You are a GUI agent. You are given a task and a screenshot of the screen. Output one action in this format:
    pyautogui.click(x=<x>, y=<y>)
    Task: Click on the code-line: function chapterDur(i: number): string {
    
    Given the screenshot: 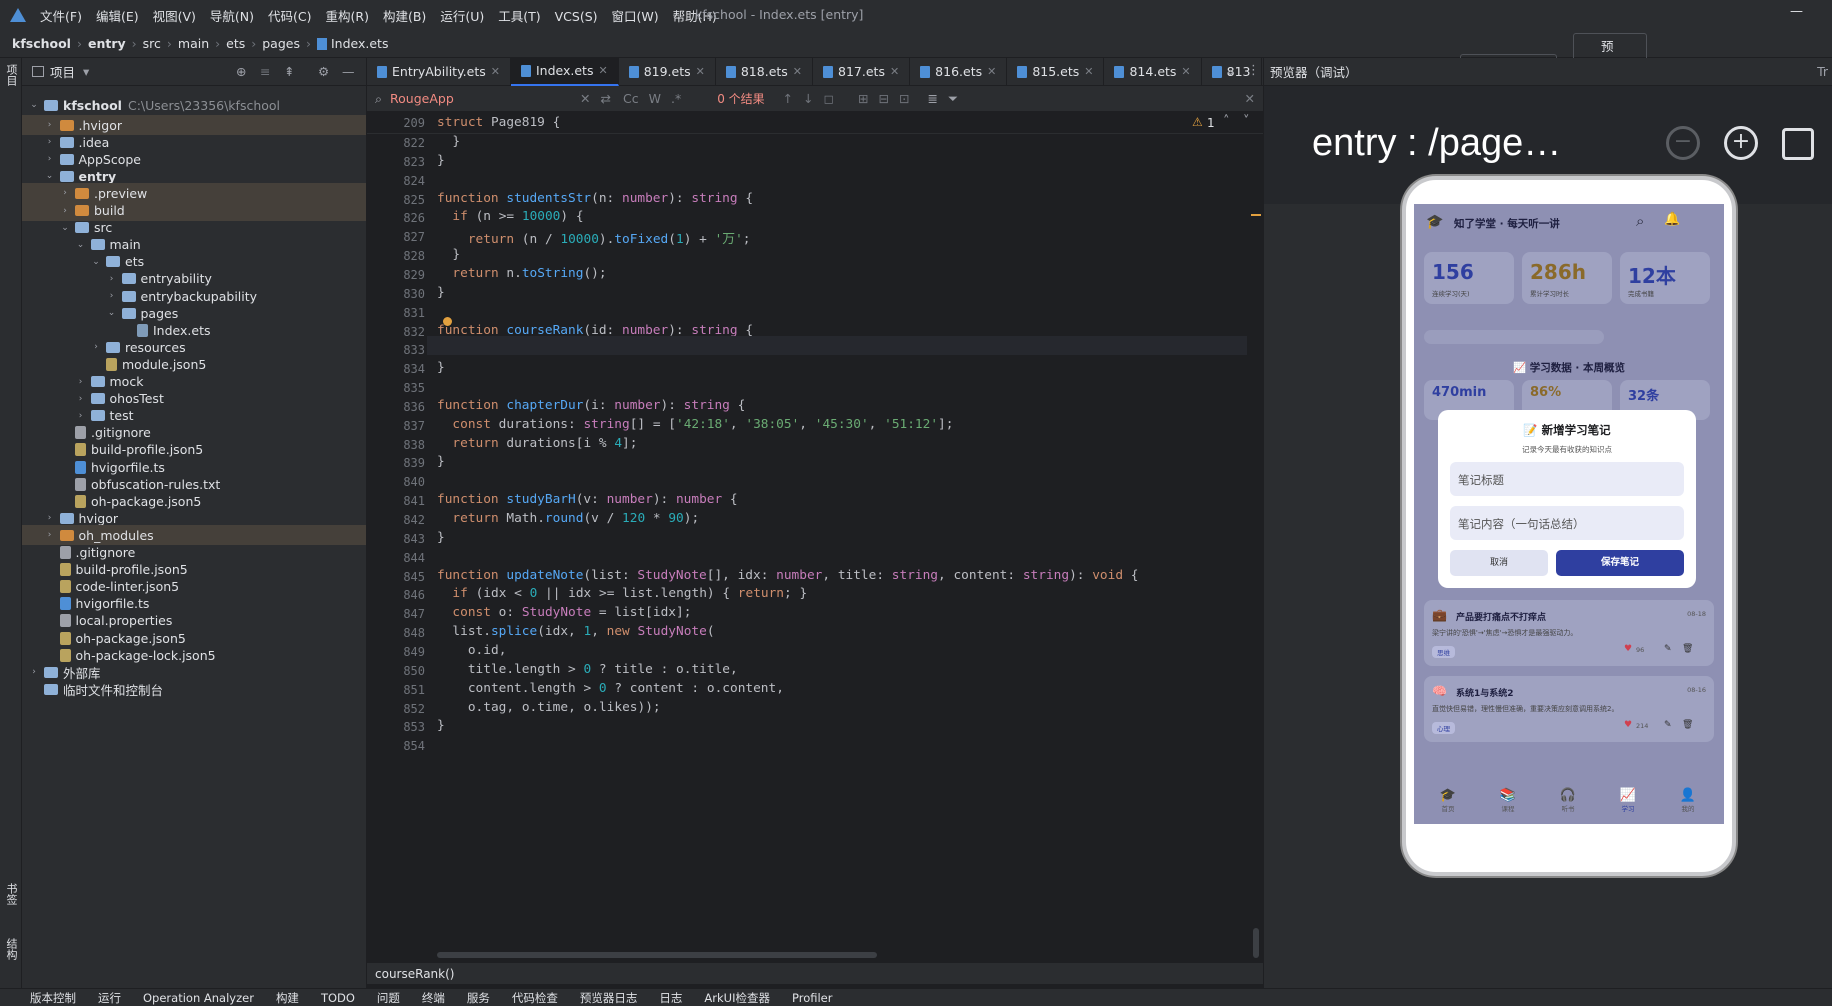 What is the action you would take?
    pyautogui.click(x=591, y=405)
    